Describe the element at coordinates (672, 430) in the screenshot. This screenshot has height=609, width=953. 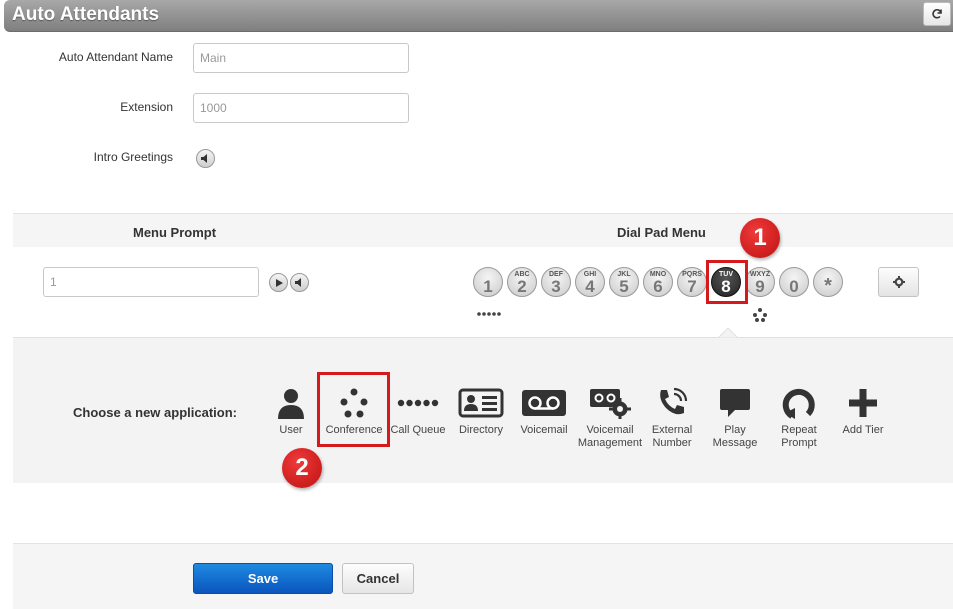
I see `app-label: External` at that location.